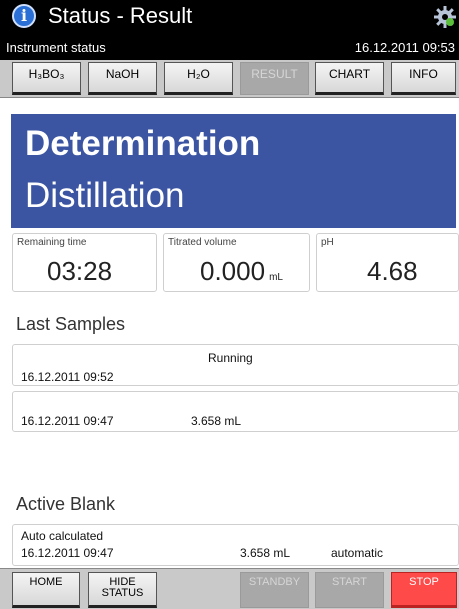  What do you see at coordinates (349, 590) in the screenshot?
I see `start-button: START` at bounding box center [349, 590].